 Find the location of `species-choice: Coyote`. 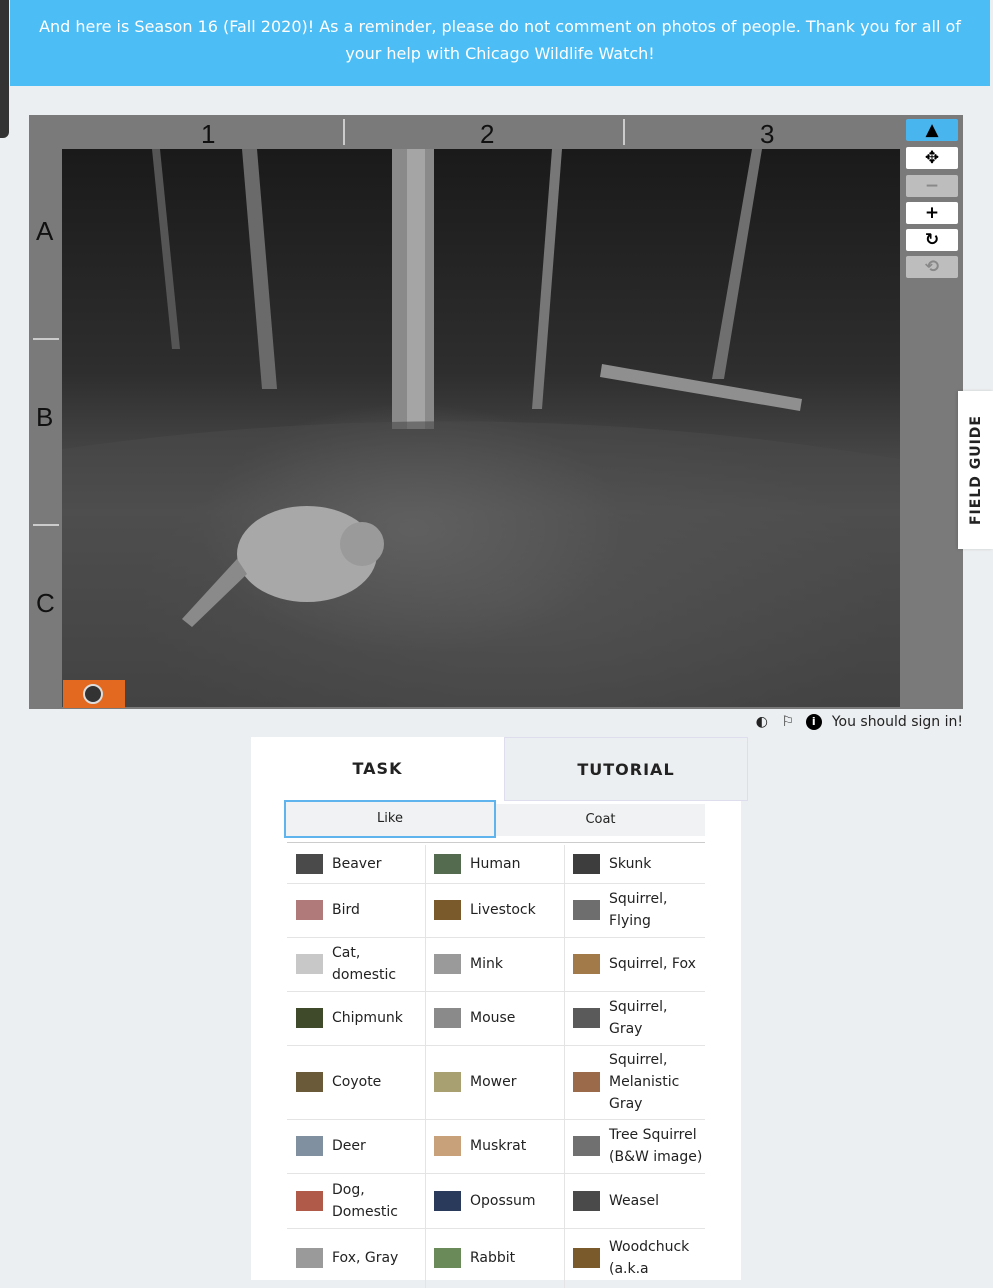

species-choice: Coyote is located at coordinates (356, 1082).